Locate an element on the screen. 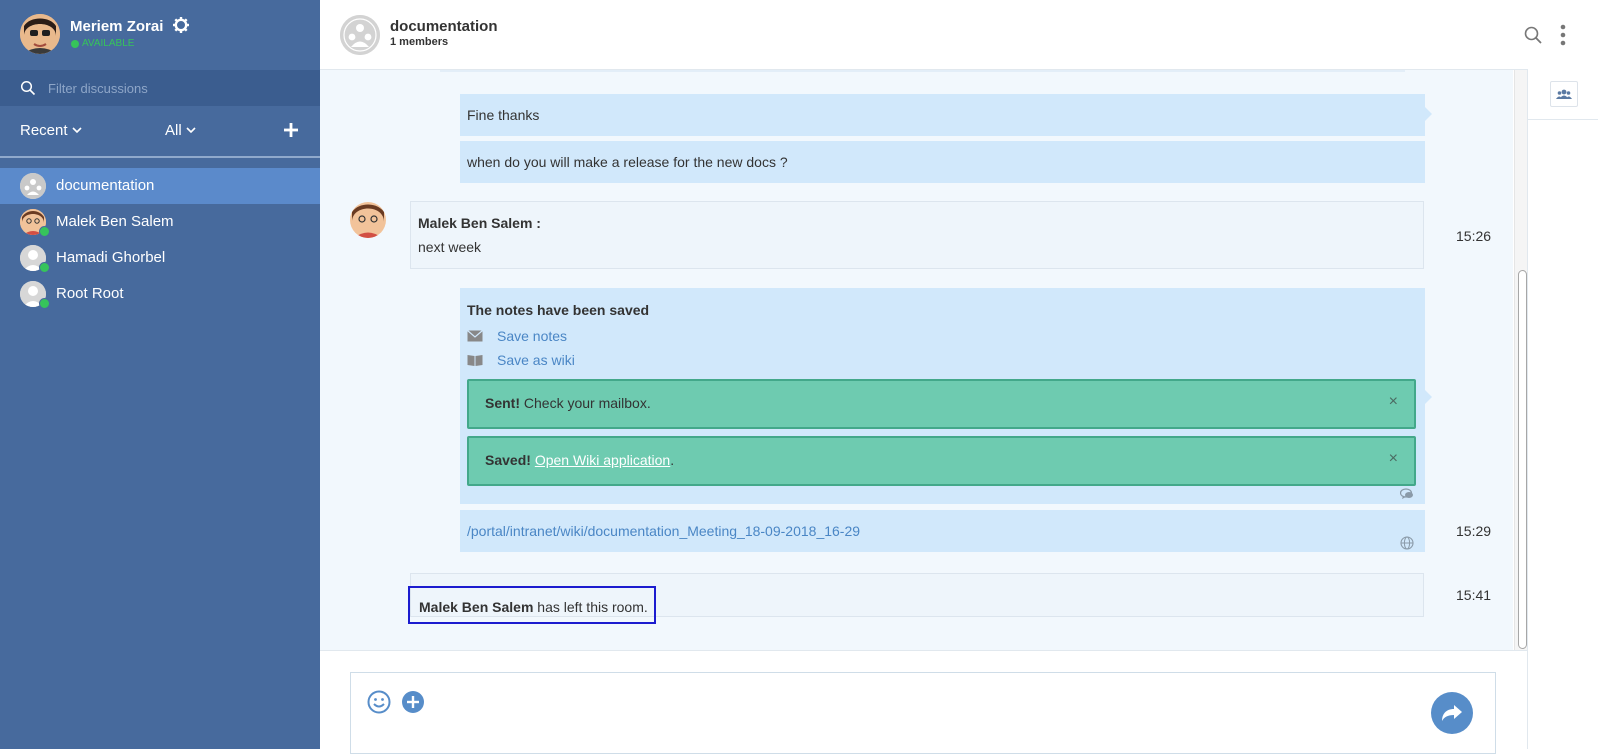 This screenshot has width=1598, height=754. sender-avatar is located at coordinates (368, 220).